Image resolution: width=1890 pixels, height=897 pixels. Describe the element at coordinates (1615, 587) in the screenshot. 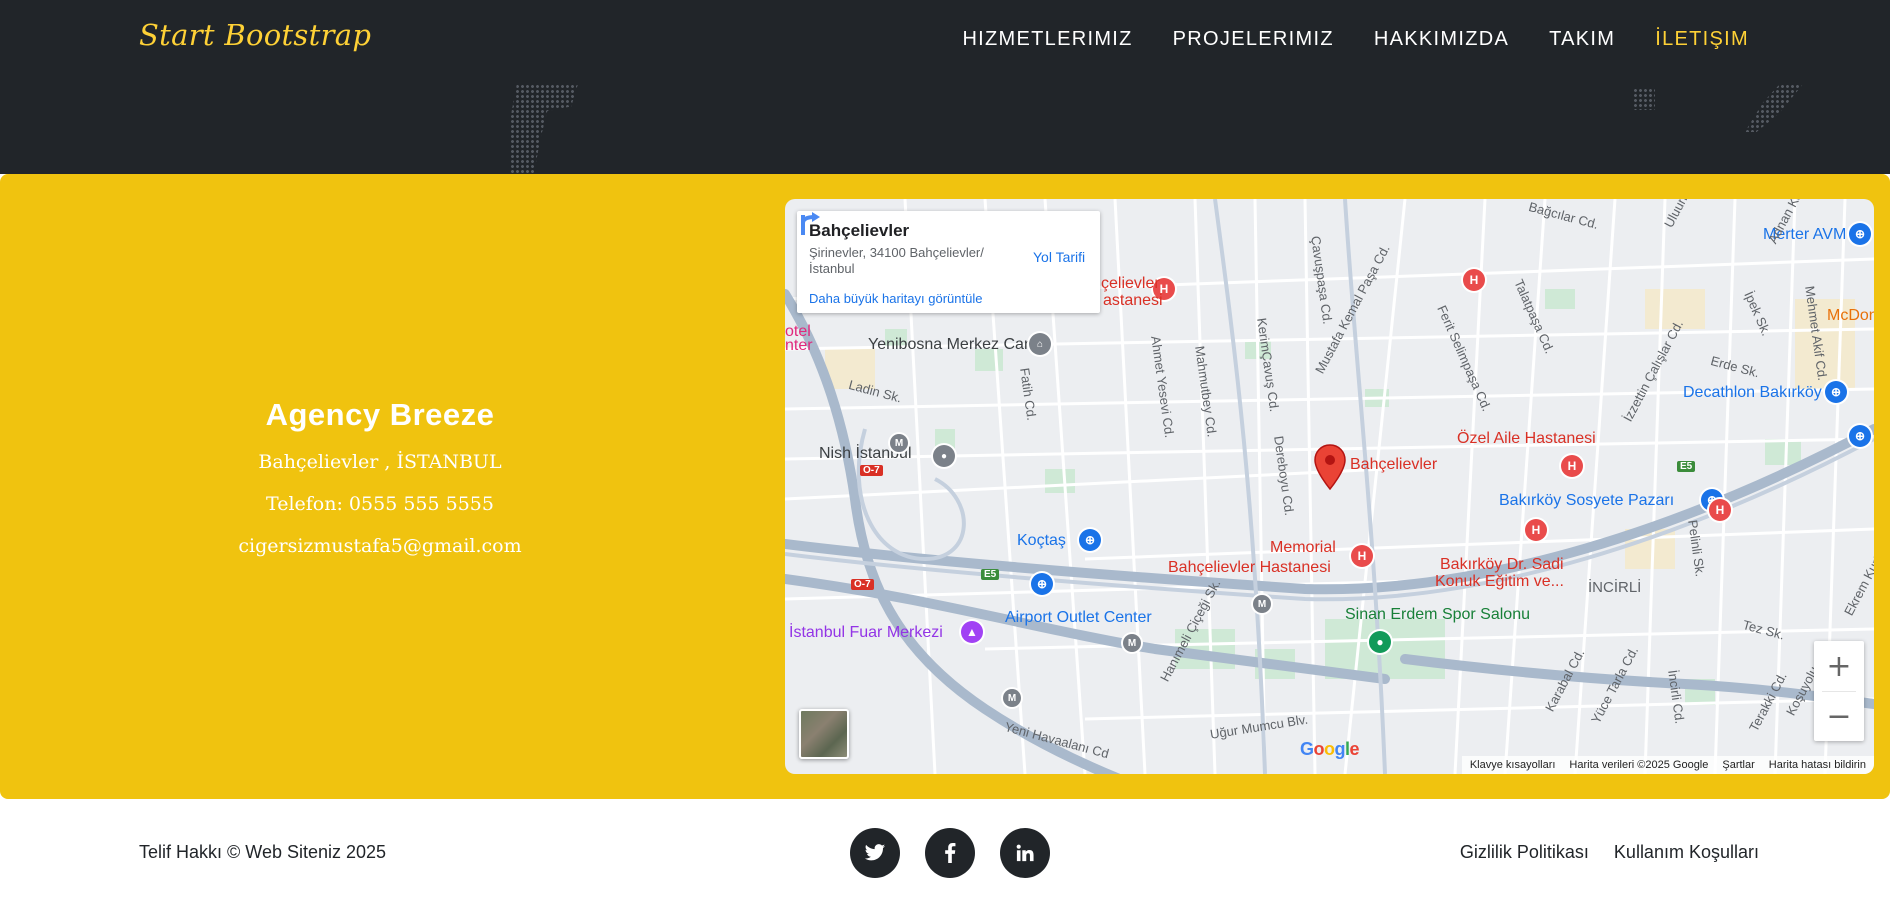

I see `map-label-incirli: İNCİRLİ` at that location.